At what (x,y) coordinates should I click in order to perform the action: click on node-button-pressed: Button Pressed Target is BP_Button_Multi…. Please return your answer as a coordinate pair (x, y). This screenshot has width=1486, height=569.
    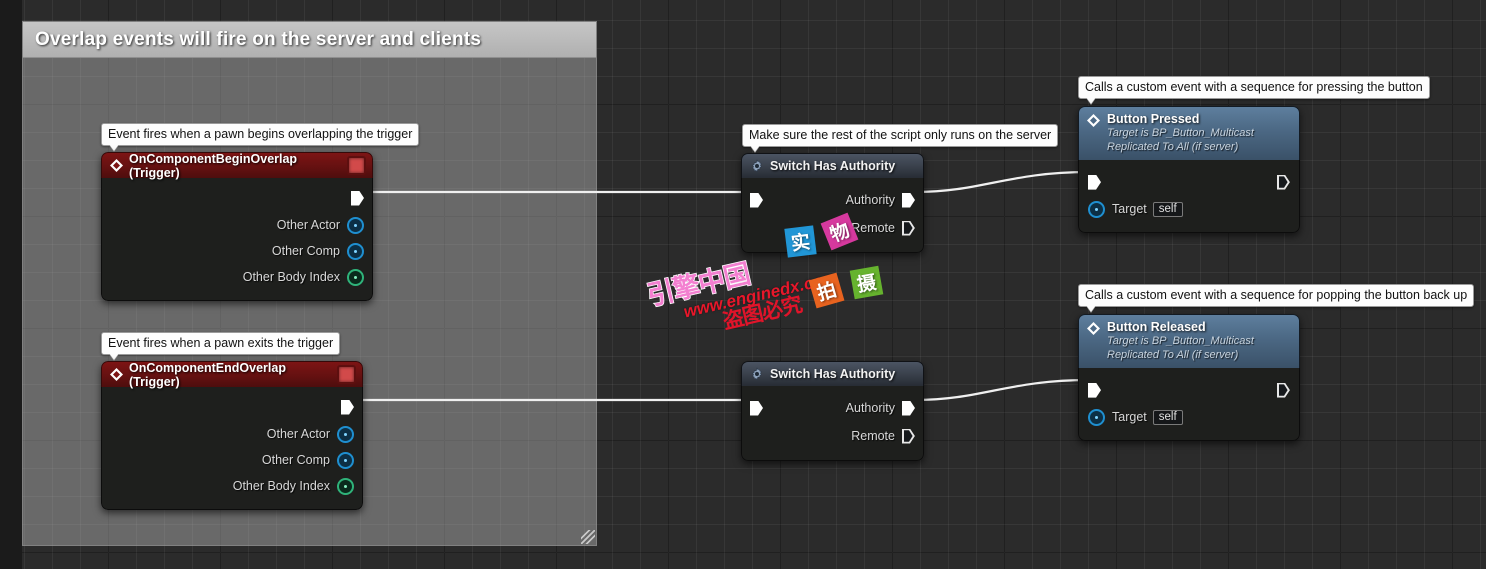
    Looking at the image, I should click on (1189, 170).